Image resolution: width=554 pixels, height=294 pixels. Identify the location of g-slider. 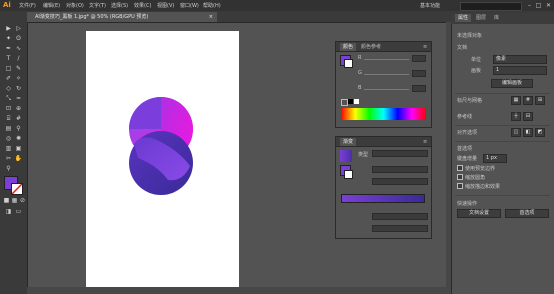
(386, 74).